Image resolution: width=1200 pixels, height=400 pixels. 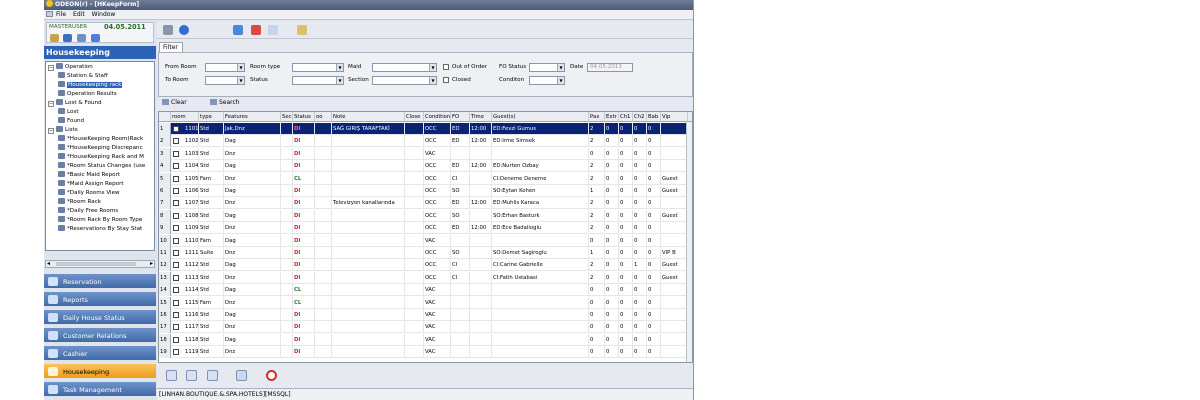 What do you see at coordinates (318, 67) in the screenshot?
I see `room-type-dropdown: ▼` at bounding box center [318, 67].